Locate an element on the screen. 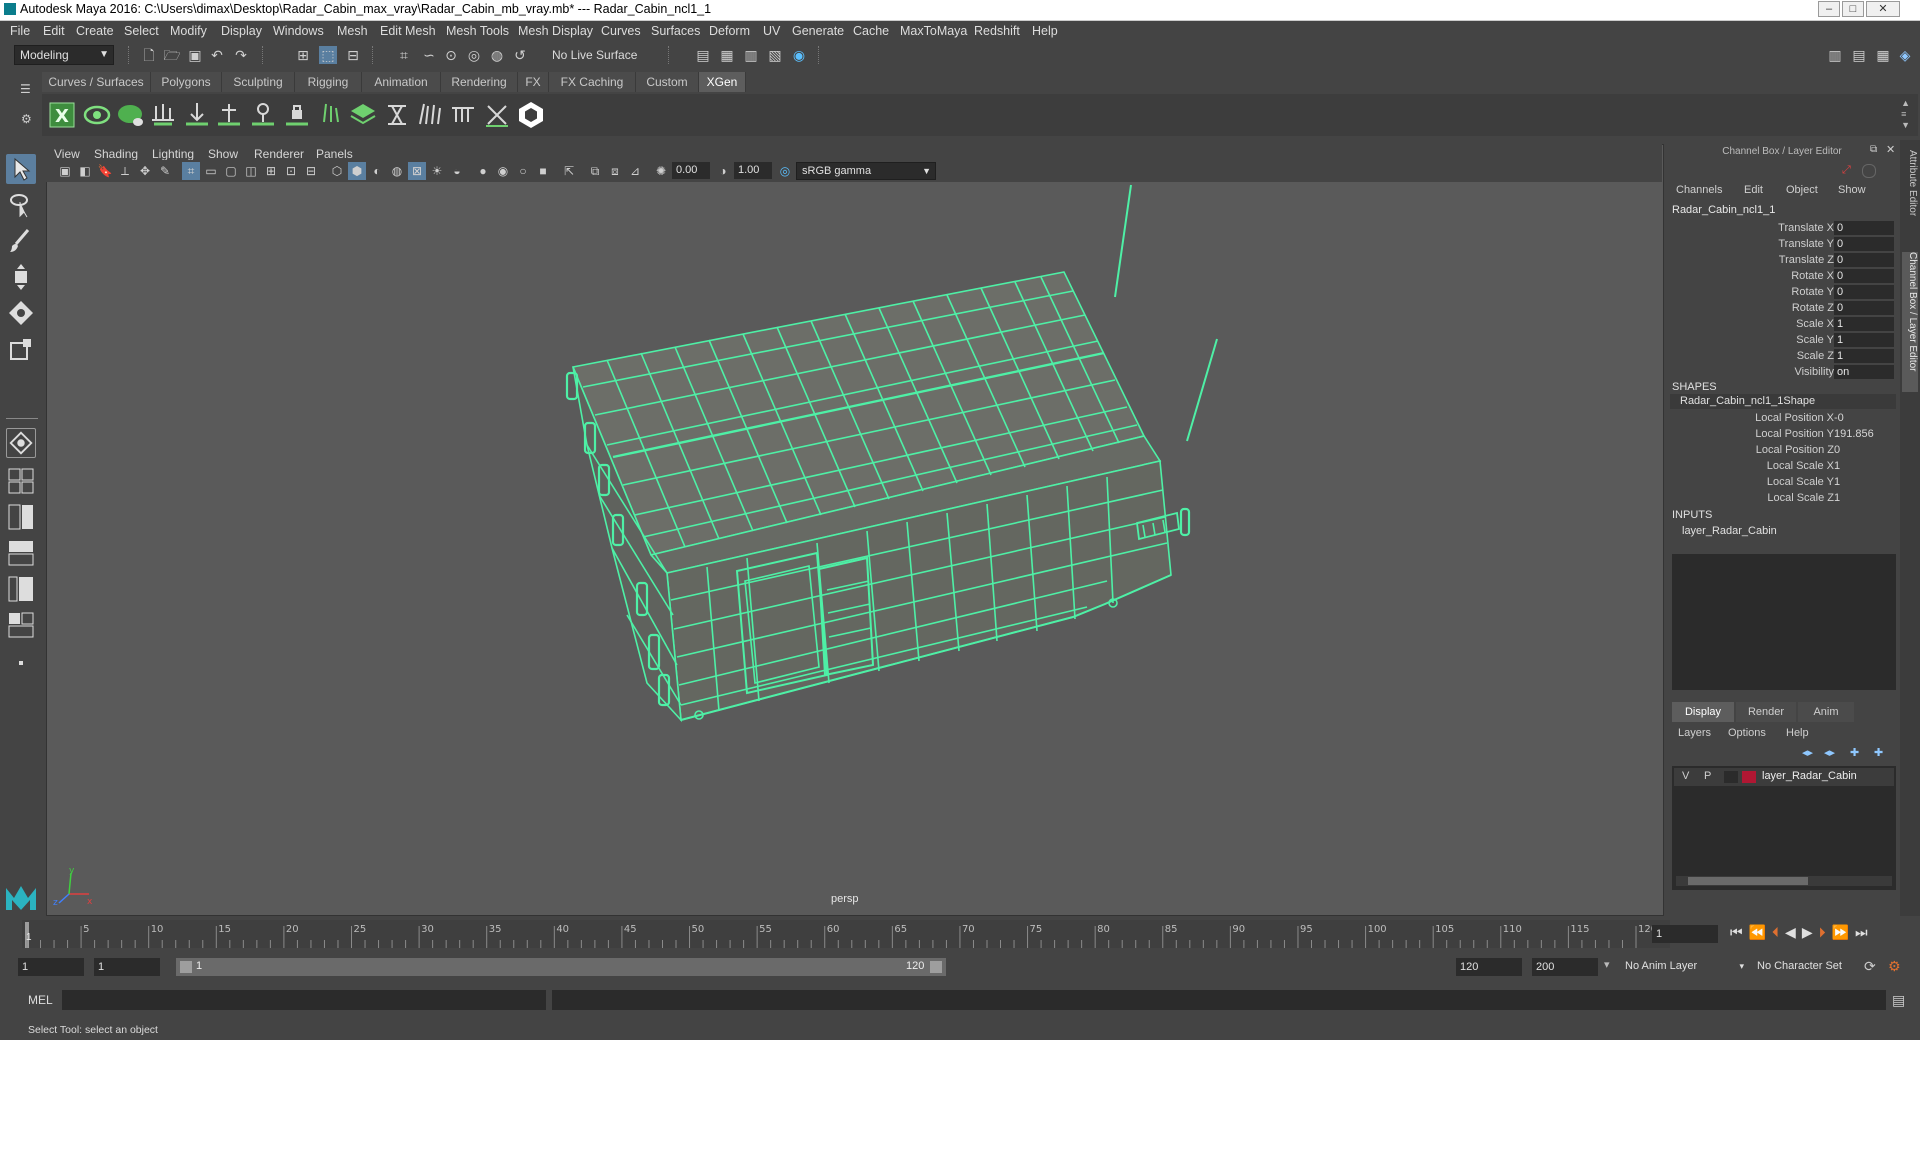 This screenshot has height=1158, width=1920. layer-row: V P layer_Radar_Cabin is located at coordinates (1784, 777).